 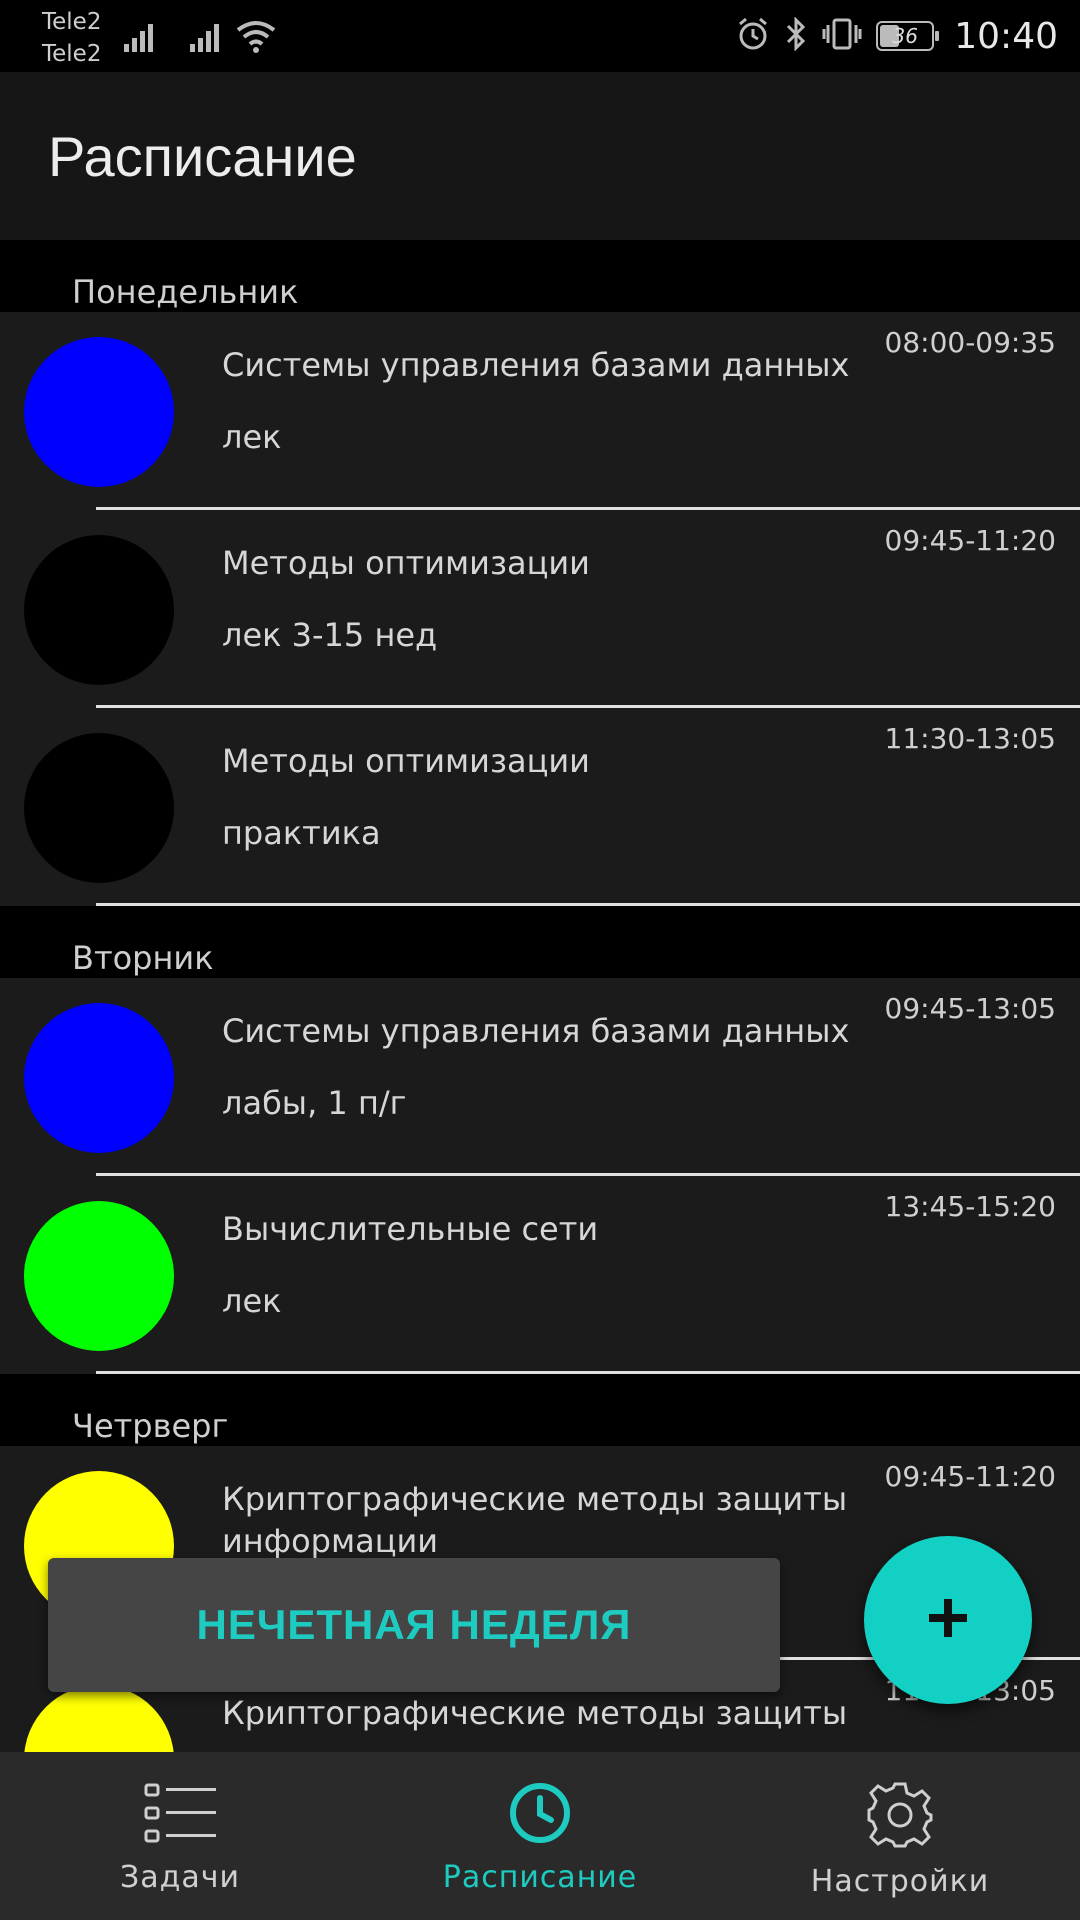 I want to click on plus-icon, so click(x=948, y=1620).